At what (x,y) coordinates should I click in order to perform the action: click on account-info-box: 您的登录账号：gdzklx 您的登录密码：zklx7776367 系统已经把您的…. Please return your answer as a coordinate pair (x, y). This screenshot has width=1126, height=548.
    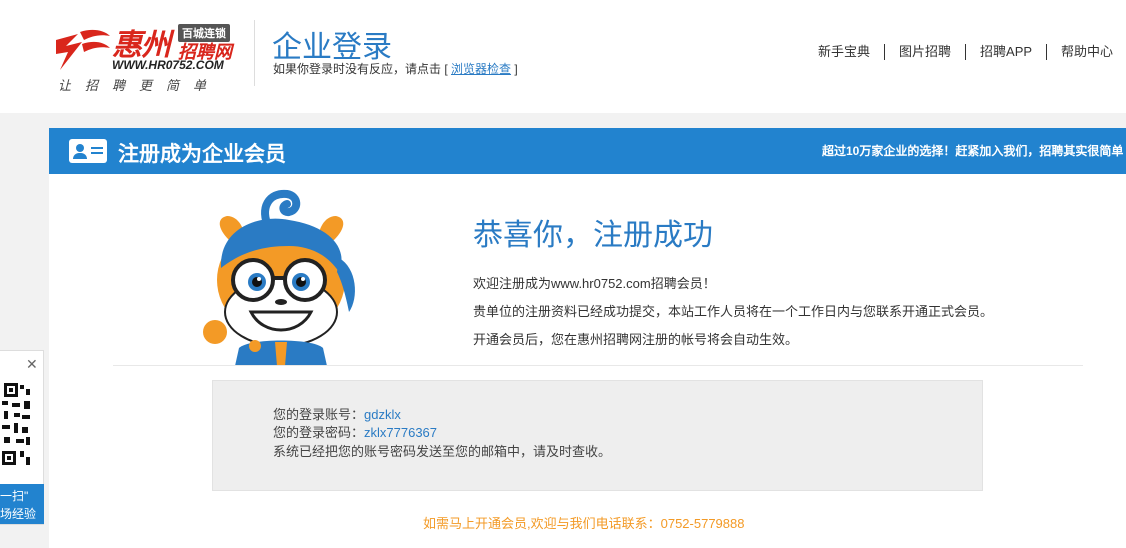
    Looking at the image, I should click on (597, 435).